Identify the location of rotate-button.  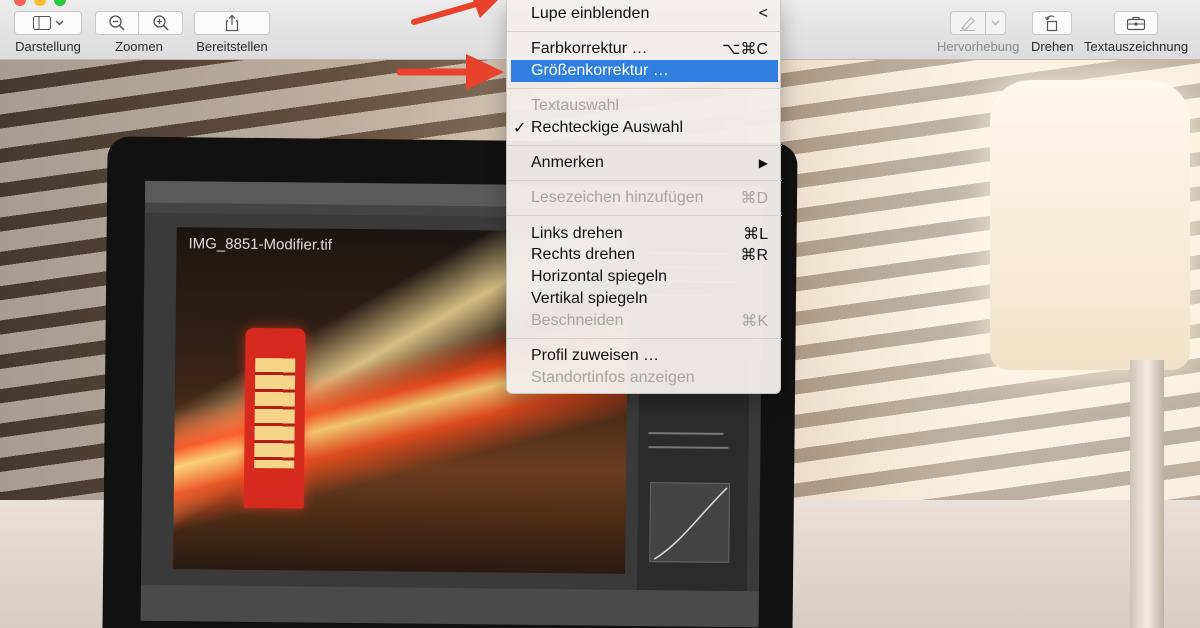
(1052, 23).